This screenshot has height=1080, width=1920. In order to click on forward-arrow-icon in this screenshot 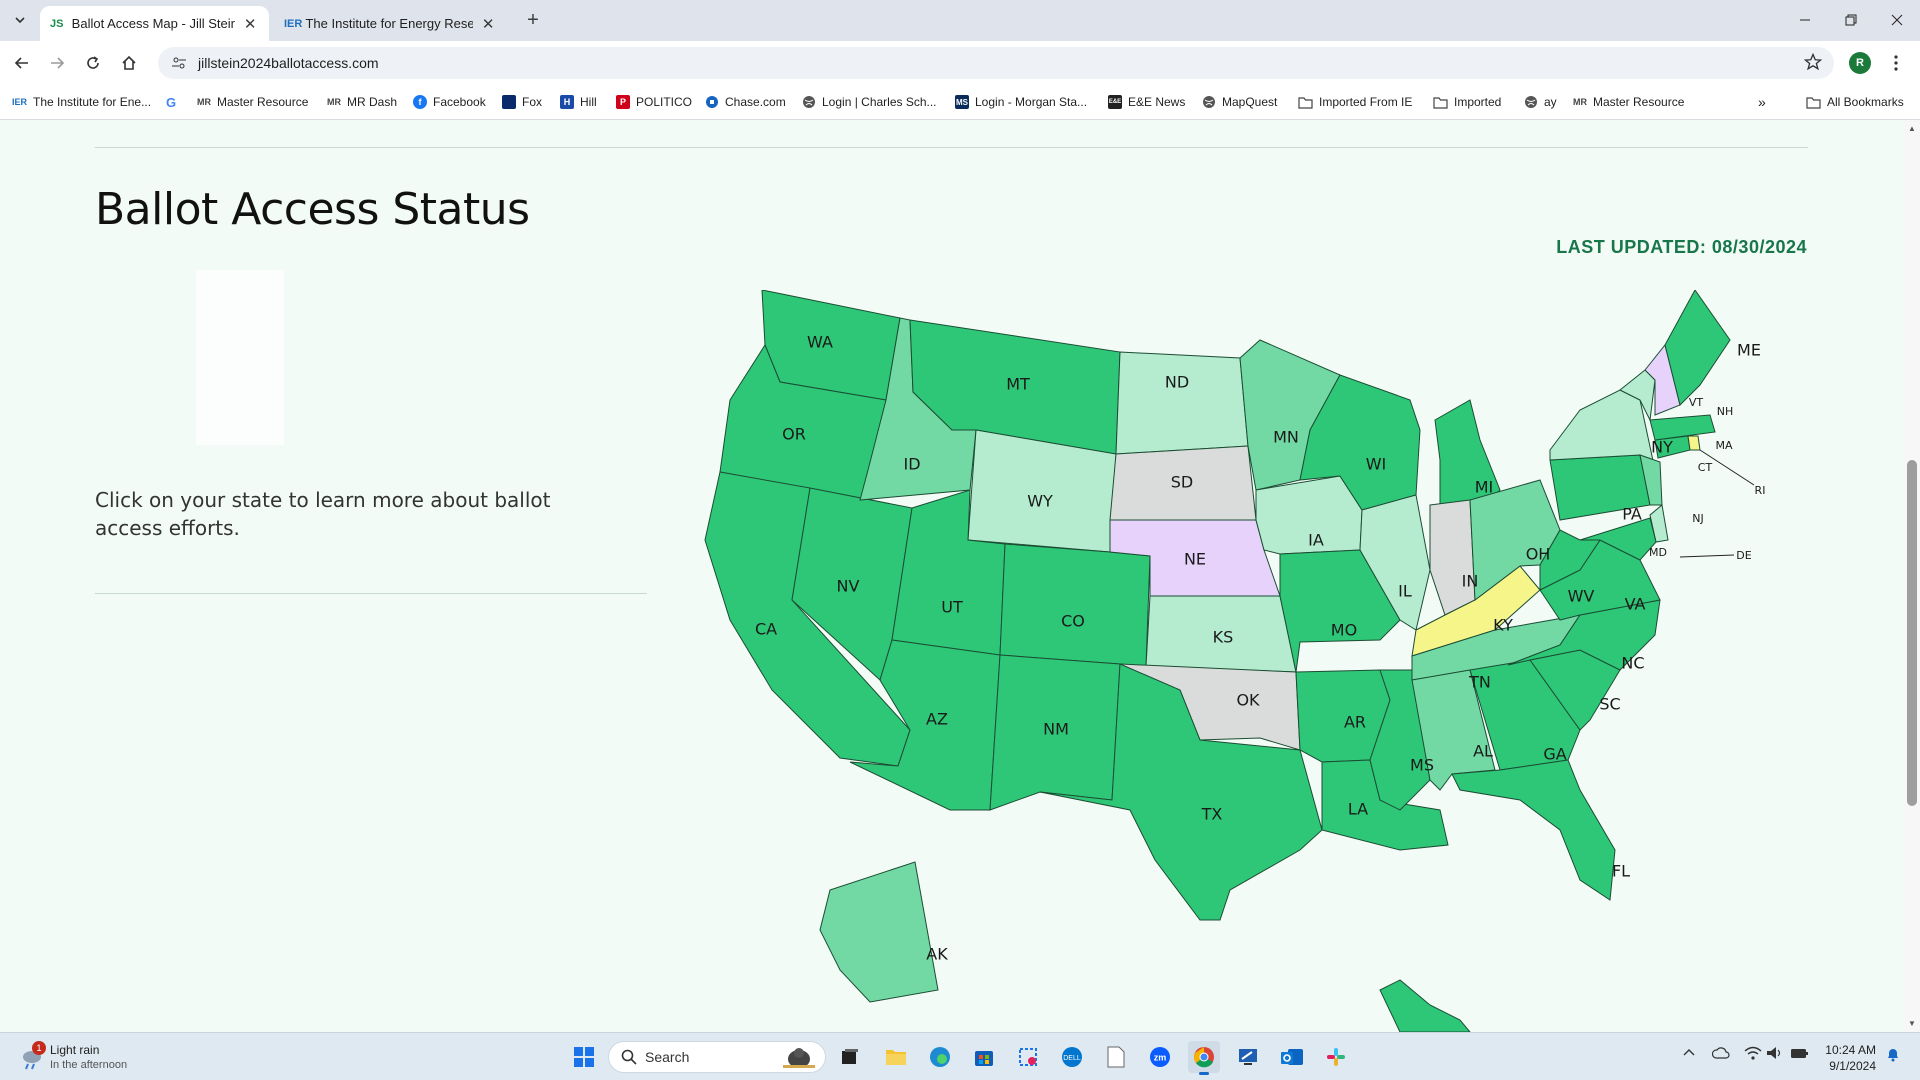, I will do `click(57, 63)`.